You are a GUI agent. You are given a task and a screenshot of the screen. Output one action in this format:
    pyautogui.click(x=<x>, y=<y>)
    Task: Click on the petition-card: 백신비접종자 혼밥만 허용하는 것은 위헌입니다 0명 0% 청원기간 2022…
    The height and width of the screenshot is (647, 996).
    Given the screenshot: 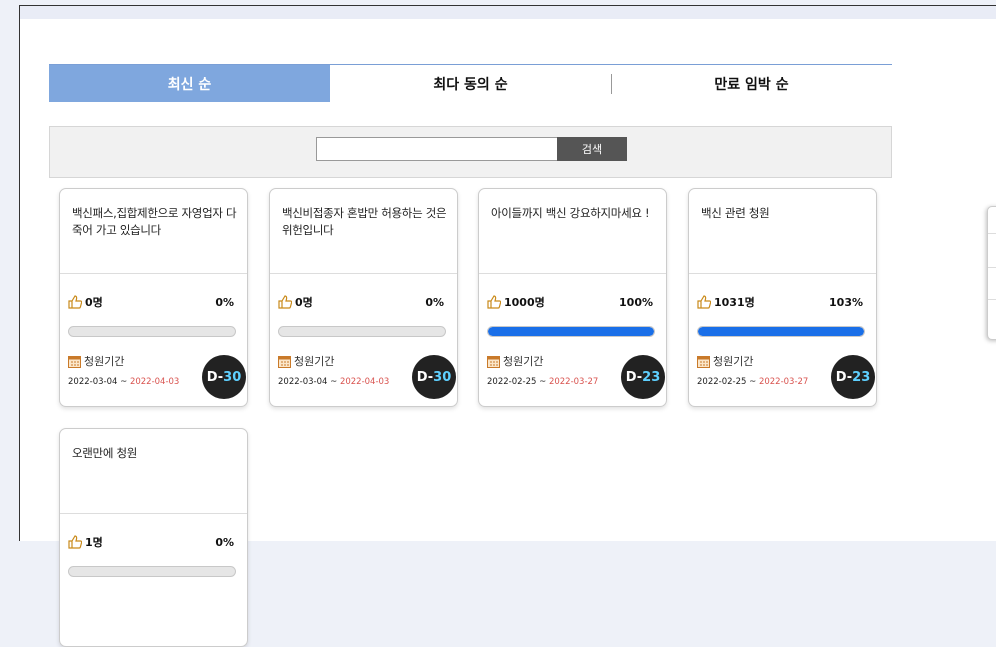 What is the action you would take?
    pyautogui.click(x=363, y=297)
    